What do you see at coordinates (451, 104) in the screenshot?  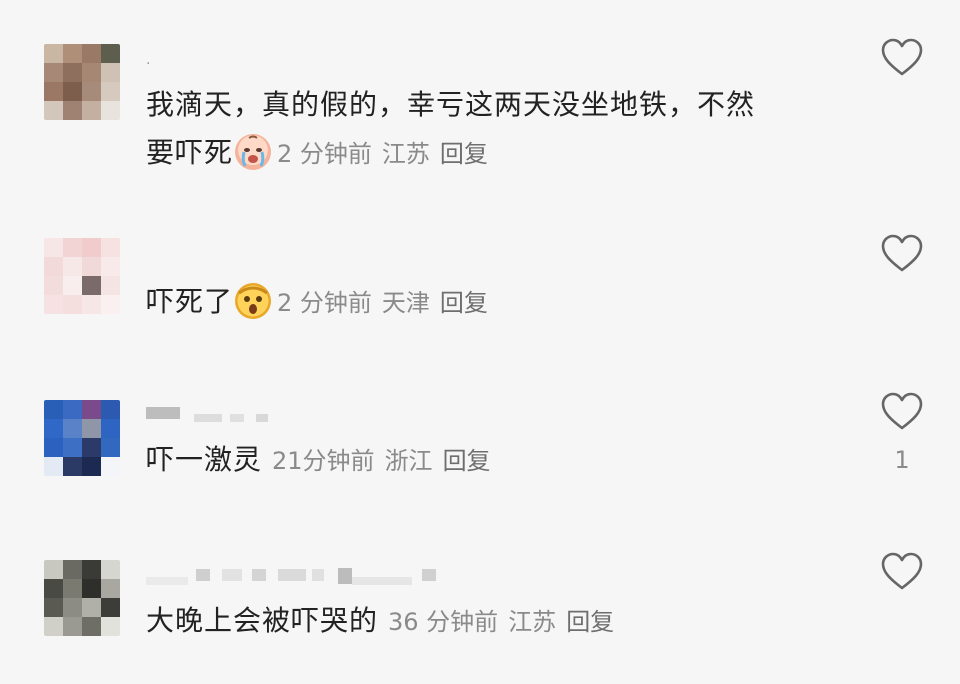 I see `comment-text-line: 我滴天，真的假的，幸亏这两天没坐地铁，不然` at bounding box center [451, 104].